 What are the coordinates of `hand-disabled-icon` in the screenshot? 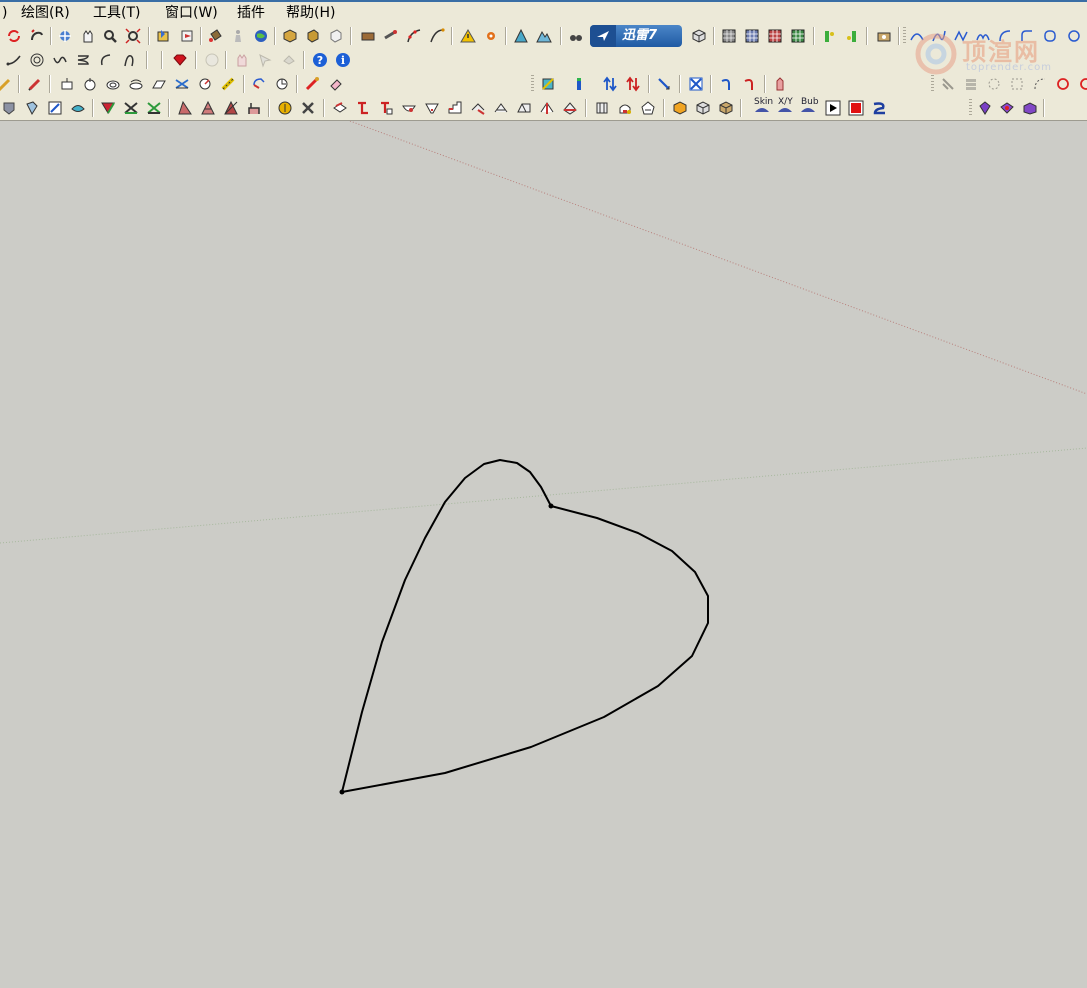 It's located at (242, 60).